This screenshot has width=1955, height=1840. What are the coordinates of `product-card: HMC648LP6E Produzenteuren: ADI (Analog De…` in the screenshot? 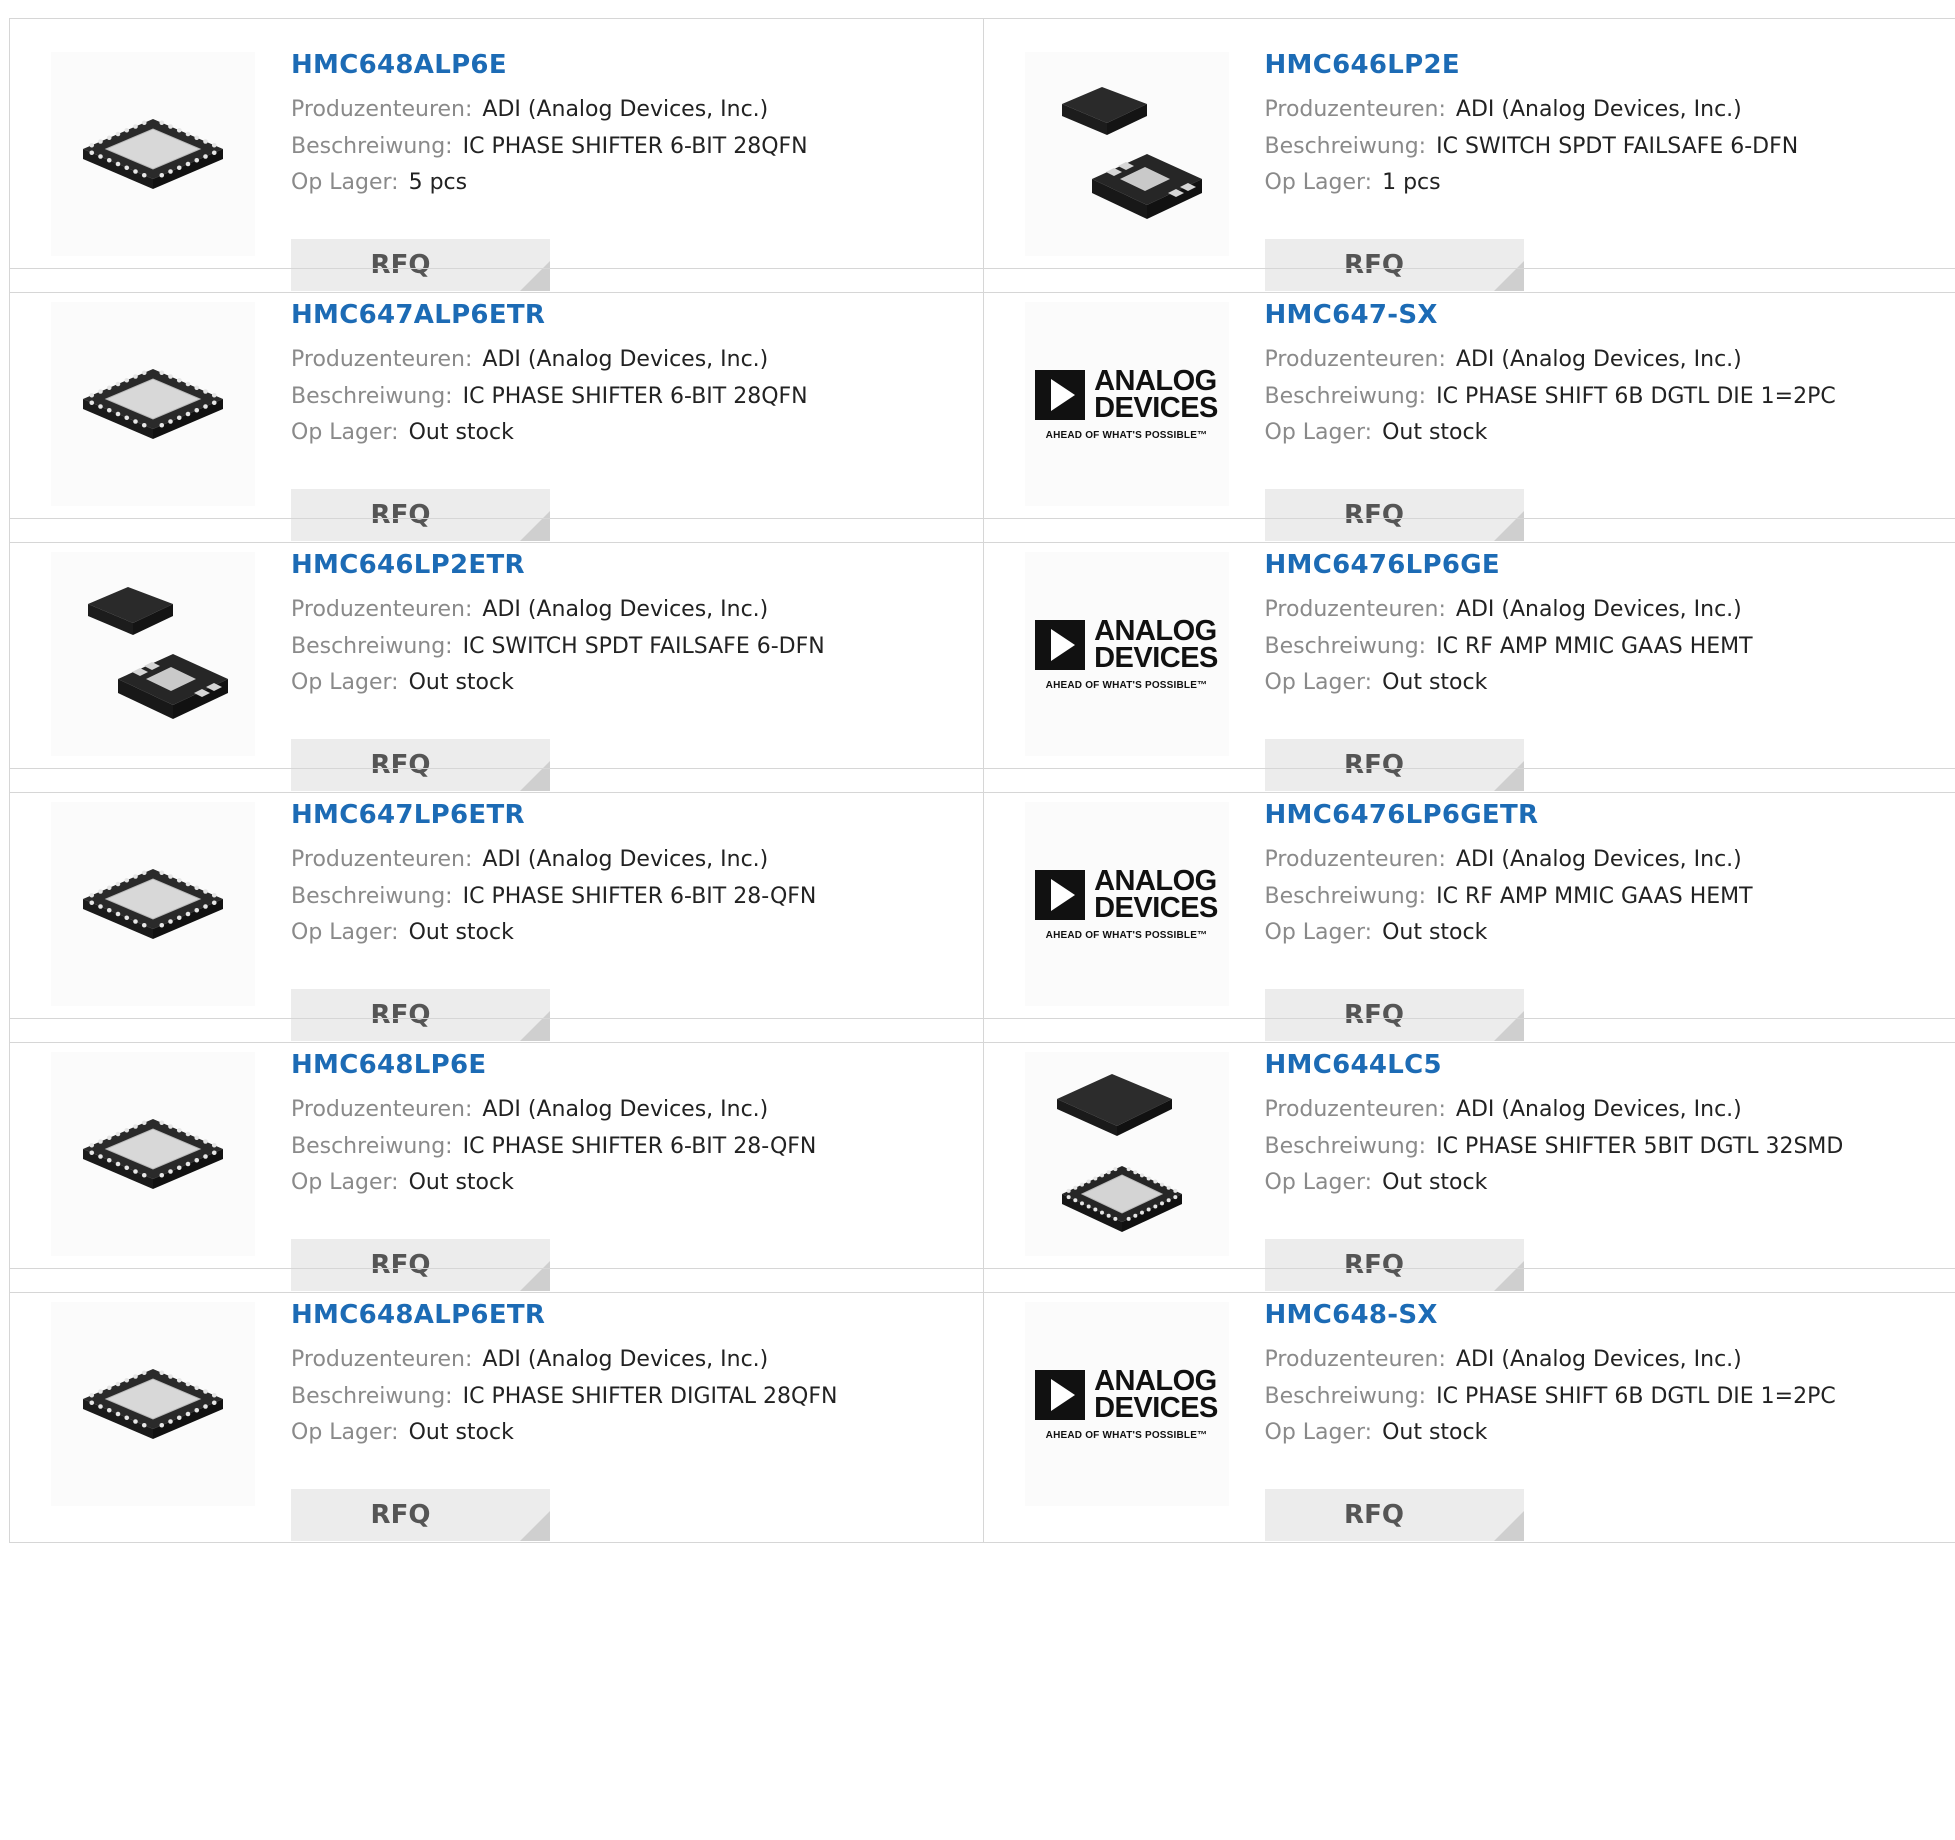 It's located at (496, 1155).